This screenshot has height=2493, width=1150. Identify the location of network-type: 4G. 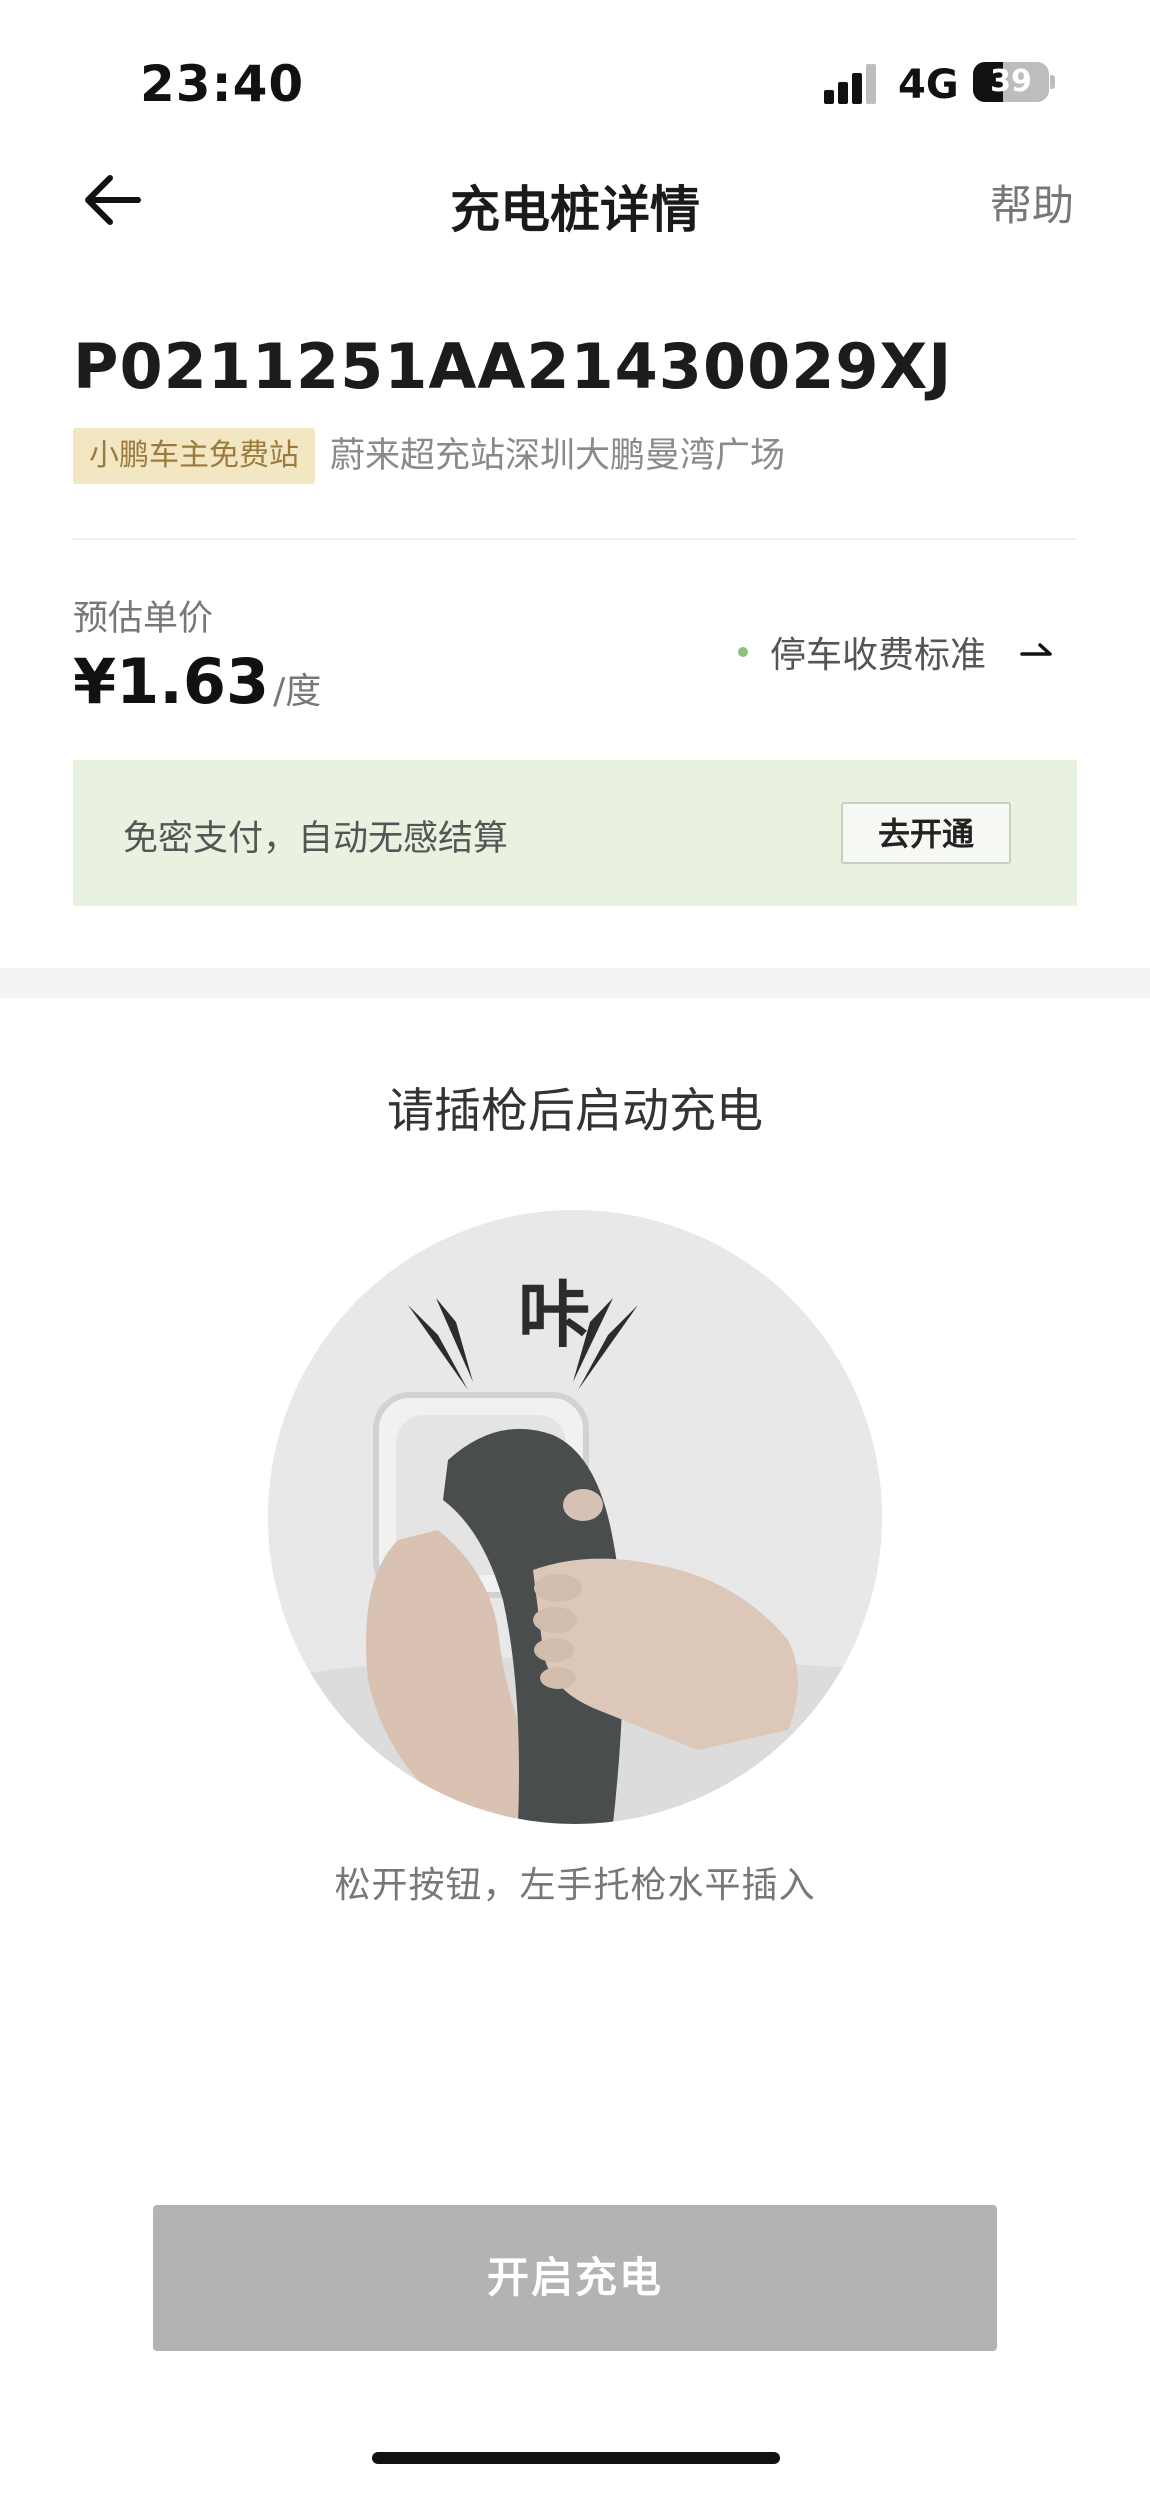
(928, 85).